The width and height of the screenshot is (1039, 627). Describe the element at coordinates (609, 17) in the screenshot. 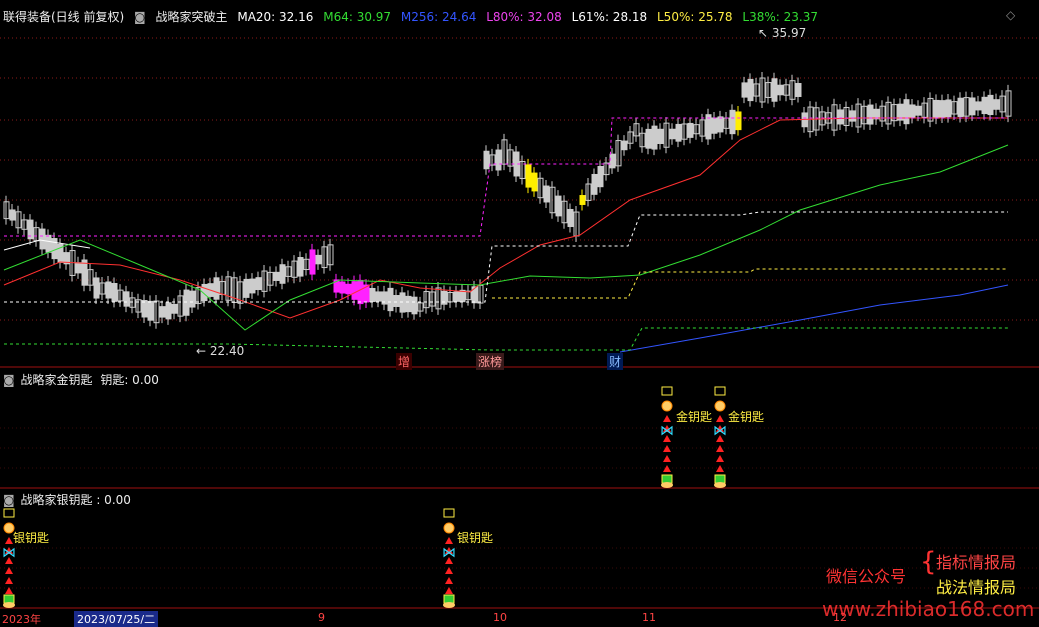

I see `l61-value: L61%: 28.18` at that location.